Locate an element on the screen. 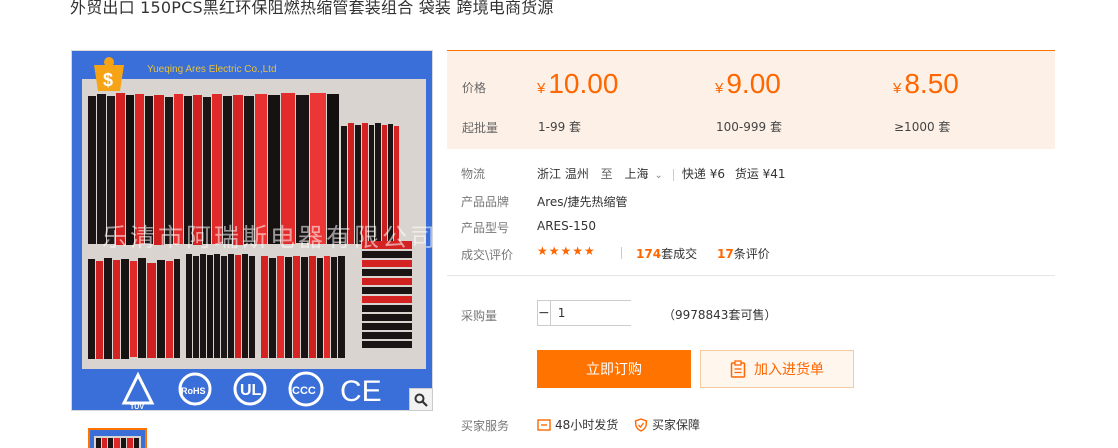 The height and width of the screenshot is (448, 1118). rating-stars: ★★★★★ is located at coordinates (566, 251).